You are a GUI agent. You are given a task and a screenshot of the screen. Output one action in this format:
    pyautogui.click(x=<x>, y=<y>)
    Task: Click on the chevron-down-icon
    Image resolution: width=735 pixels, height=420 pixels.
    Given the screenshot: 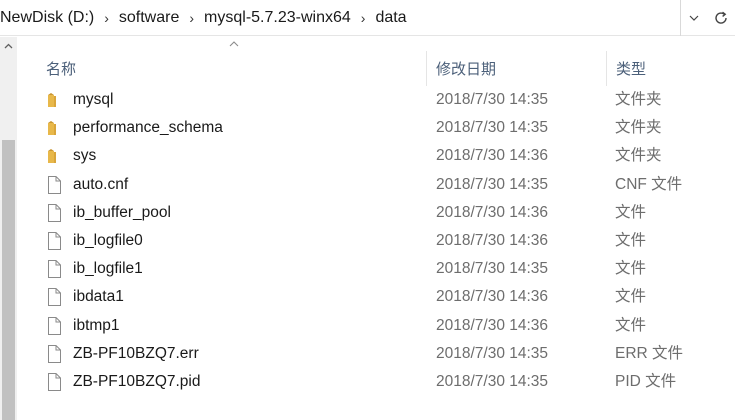 What is the action you would take?
    pyautogui.click(x=693, y=18)
    